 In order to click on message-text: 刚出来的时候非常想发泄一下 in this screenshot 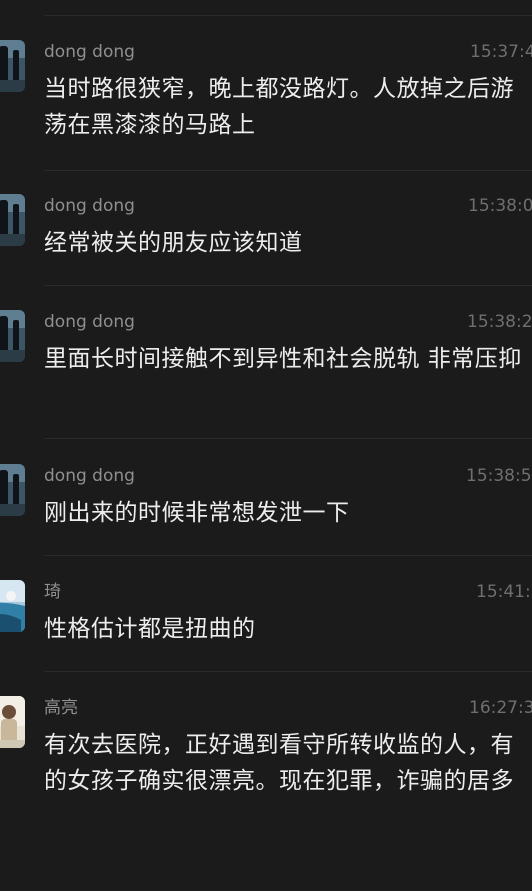, I will do `click(197, 513)`.